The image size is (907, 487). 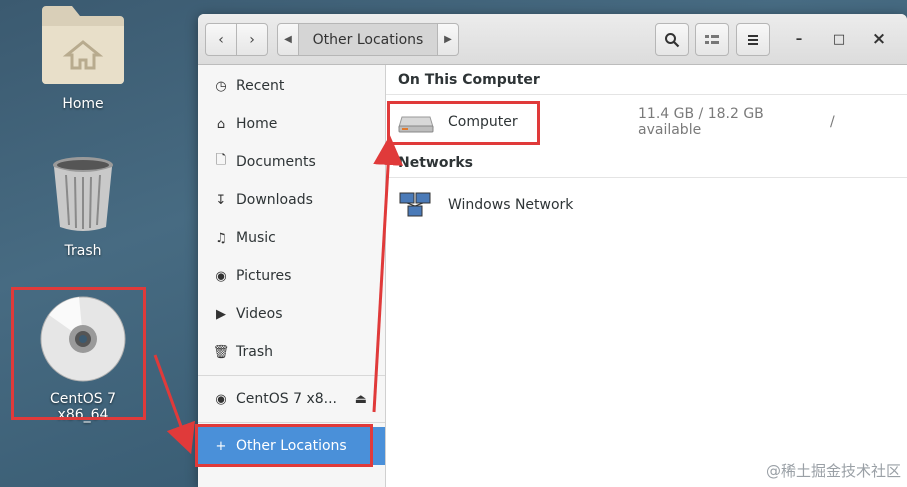 I want to click on video-icon: ▶, so click(x=221, y=314).